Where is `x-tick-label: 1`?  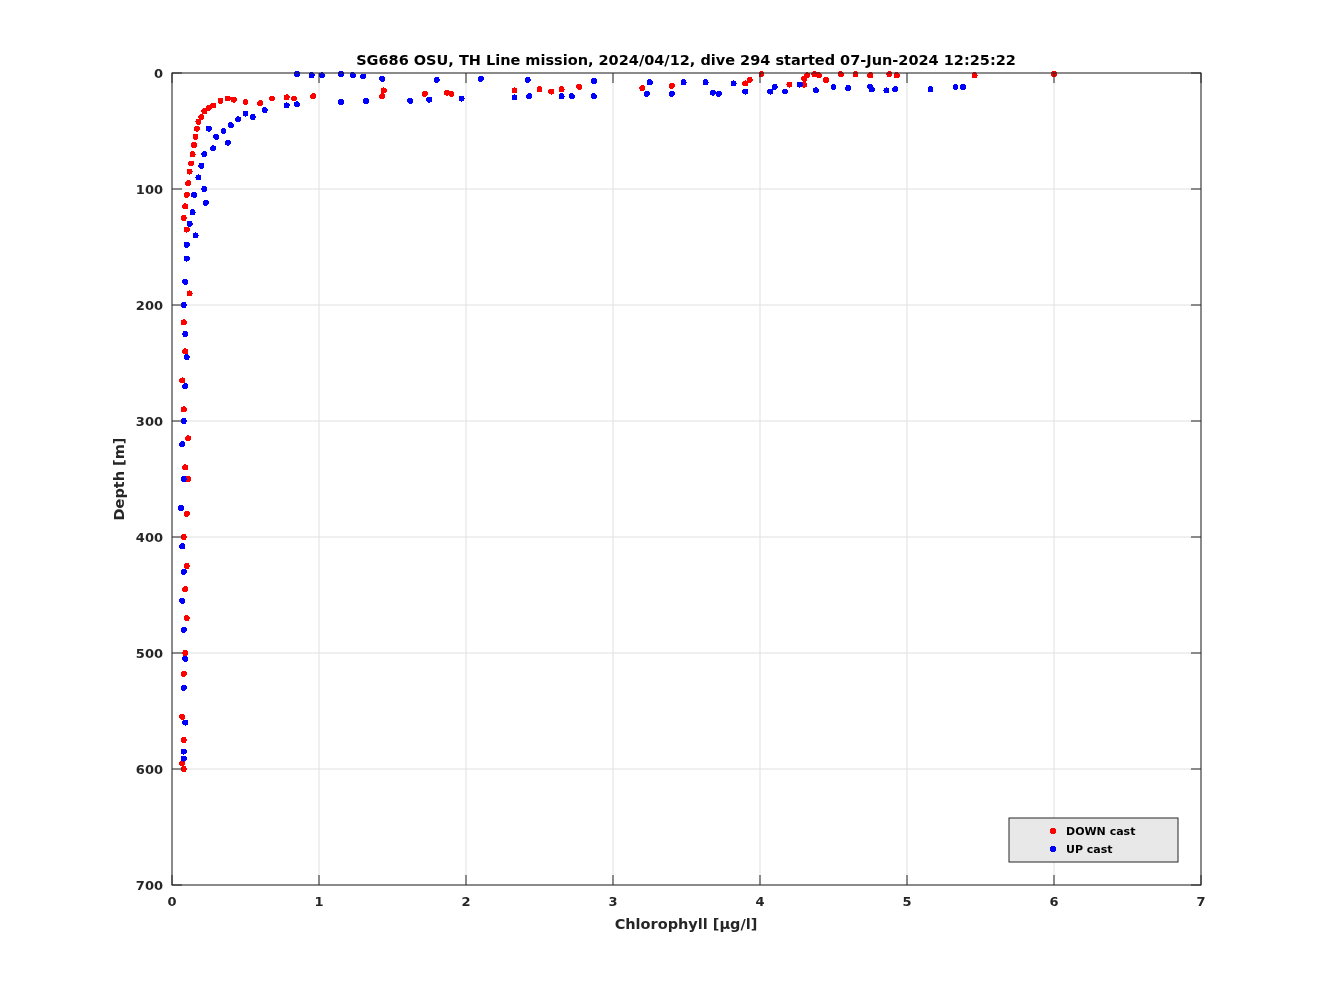
x-tick-label: 1 is located at coordinates (319, 901).